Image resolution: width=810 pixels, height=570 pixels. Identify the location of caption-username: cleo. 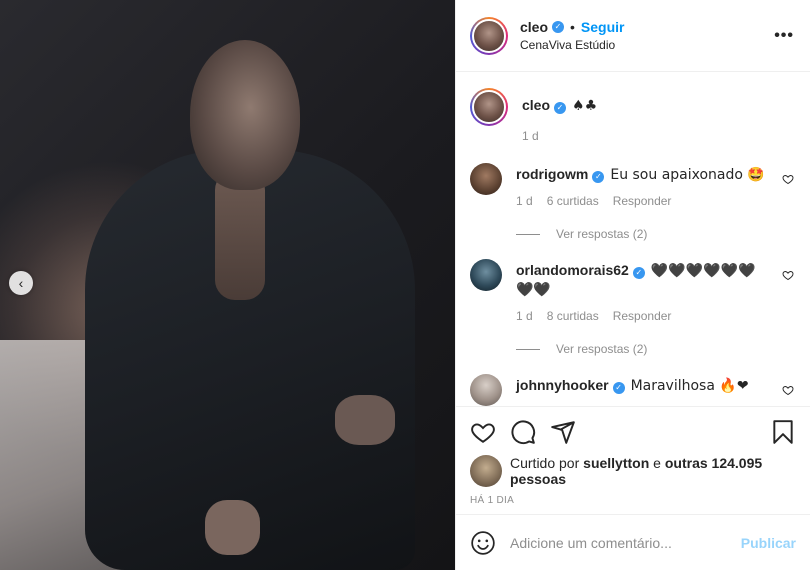
(536, 105).